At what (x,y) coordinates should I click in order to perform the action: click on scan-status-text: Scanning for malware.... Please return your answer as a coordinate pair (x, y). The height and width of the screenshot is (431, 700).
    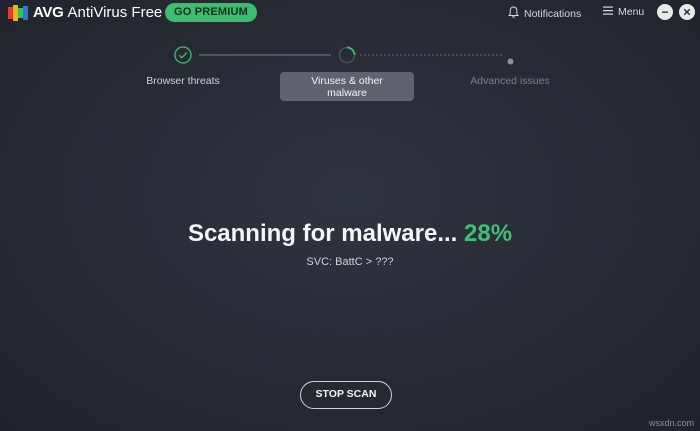
    Looking at the image, I should click on (322, 233).